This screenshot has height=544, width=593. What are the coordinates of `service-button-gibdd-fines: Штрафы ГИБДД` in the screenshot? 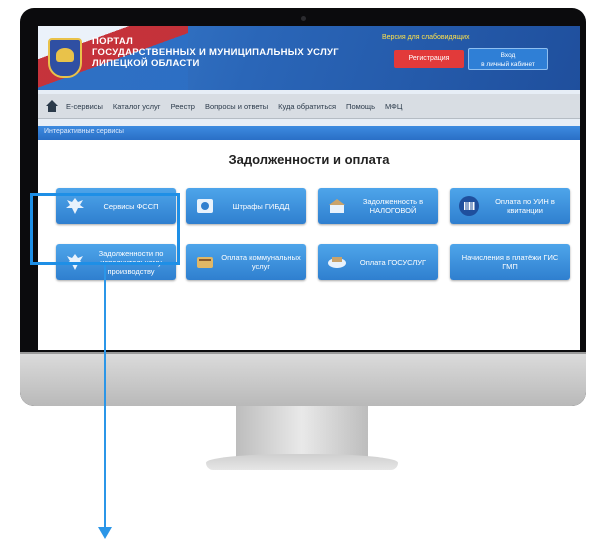 It's located at (246, 206).